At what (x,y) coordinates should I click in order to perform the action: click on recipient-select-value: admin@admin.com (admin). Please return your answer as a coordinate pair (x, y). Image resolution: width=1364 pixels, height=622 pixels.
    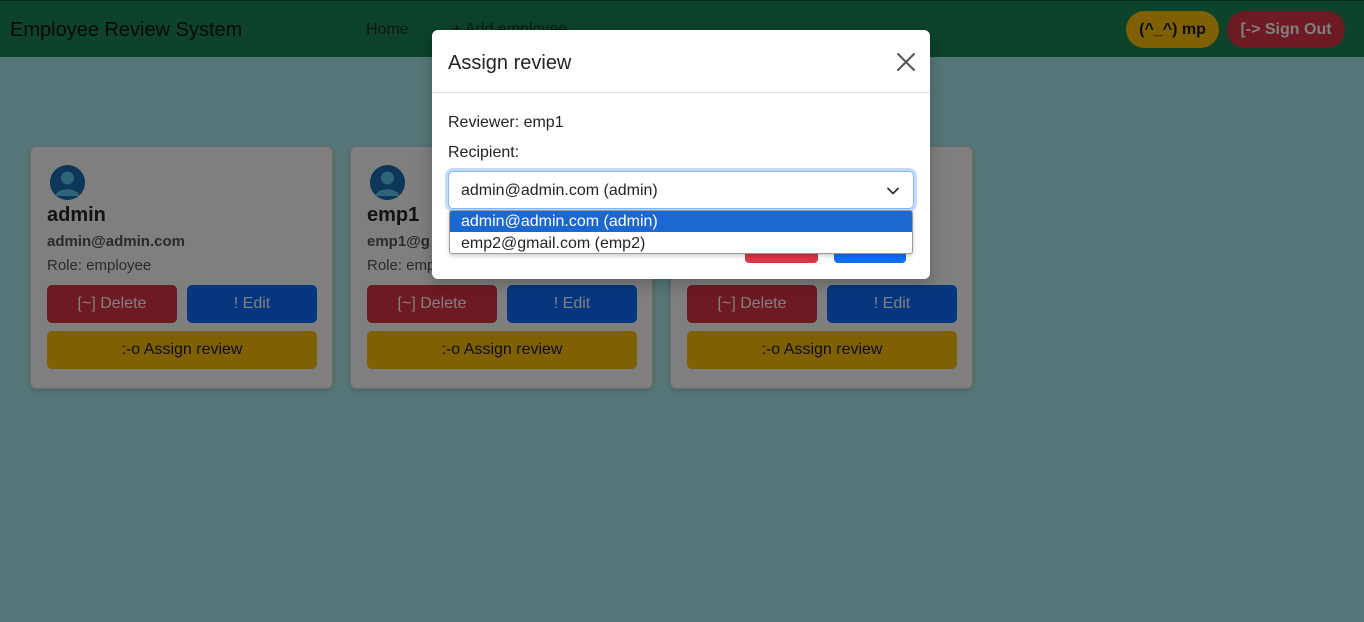
    Looking at the image, I should click on (559, 190).